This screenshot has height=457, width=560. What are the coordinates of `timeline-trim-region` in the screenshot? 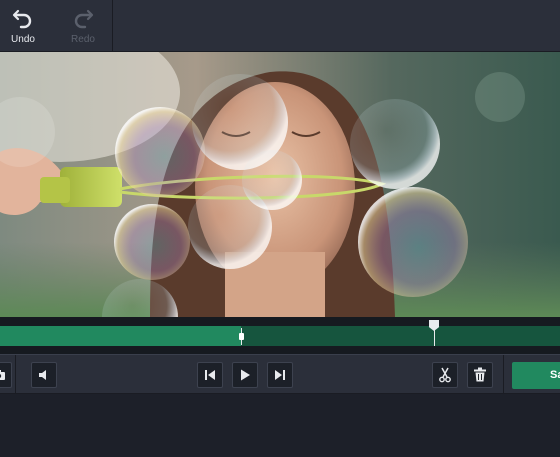 It's located at (120, 336).